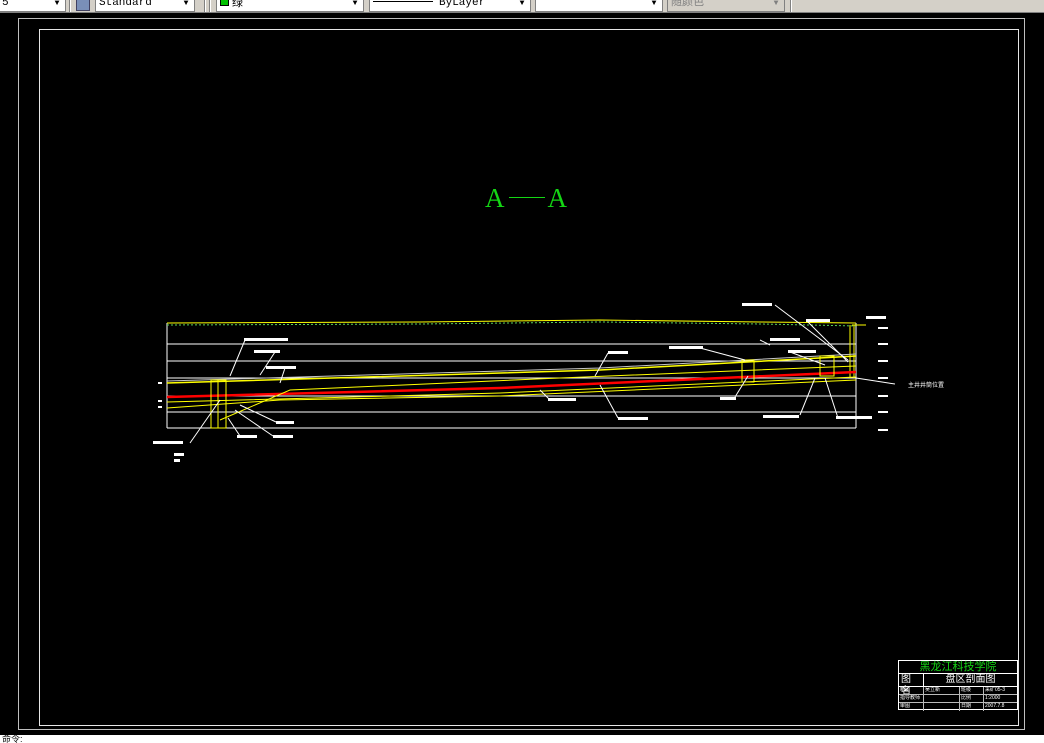  Describe the element at coordinates (941, 691) in the screenshot. I see `tb-cell: 吴立新` at that location.